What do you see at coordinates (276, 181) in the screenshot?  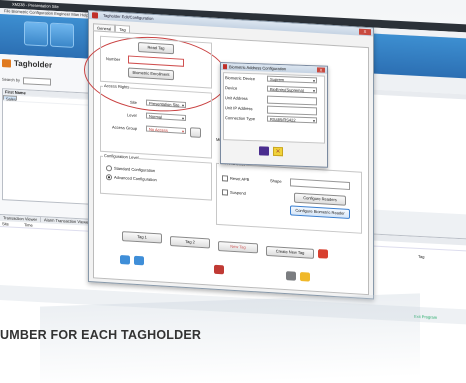 I see `shape-label: Shape` at bounding box center [276, 181].